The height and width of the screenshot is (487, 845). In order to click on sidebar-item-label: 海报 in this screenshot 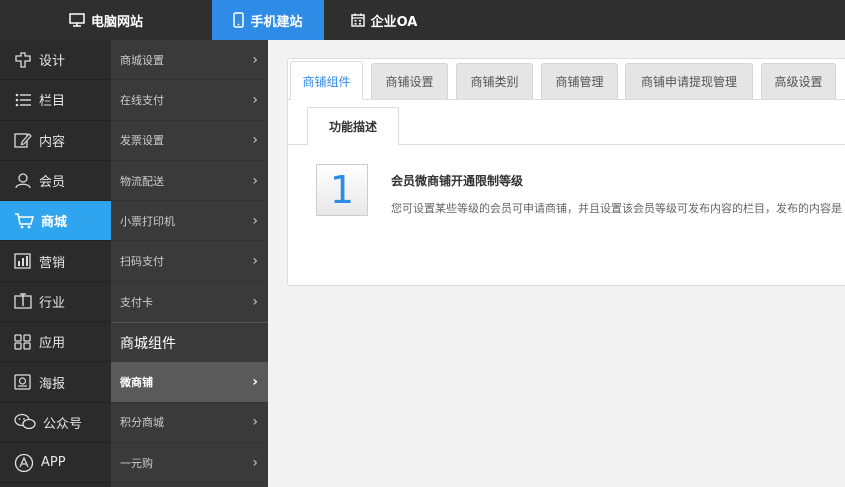, I will do `click(52, 384)`.